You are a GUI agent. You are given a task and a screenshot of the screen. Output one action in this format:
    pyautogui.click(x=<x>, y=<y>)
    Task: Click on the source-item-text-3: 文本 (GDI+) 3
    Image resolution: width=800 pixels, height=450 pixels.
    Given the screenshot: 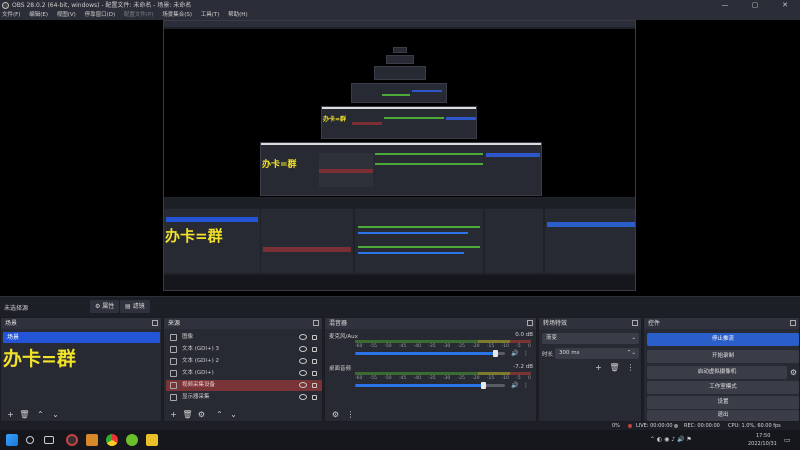 What is the action you would take?
    pyautogui.click(x=244, y=349)
    